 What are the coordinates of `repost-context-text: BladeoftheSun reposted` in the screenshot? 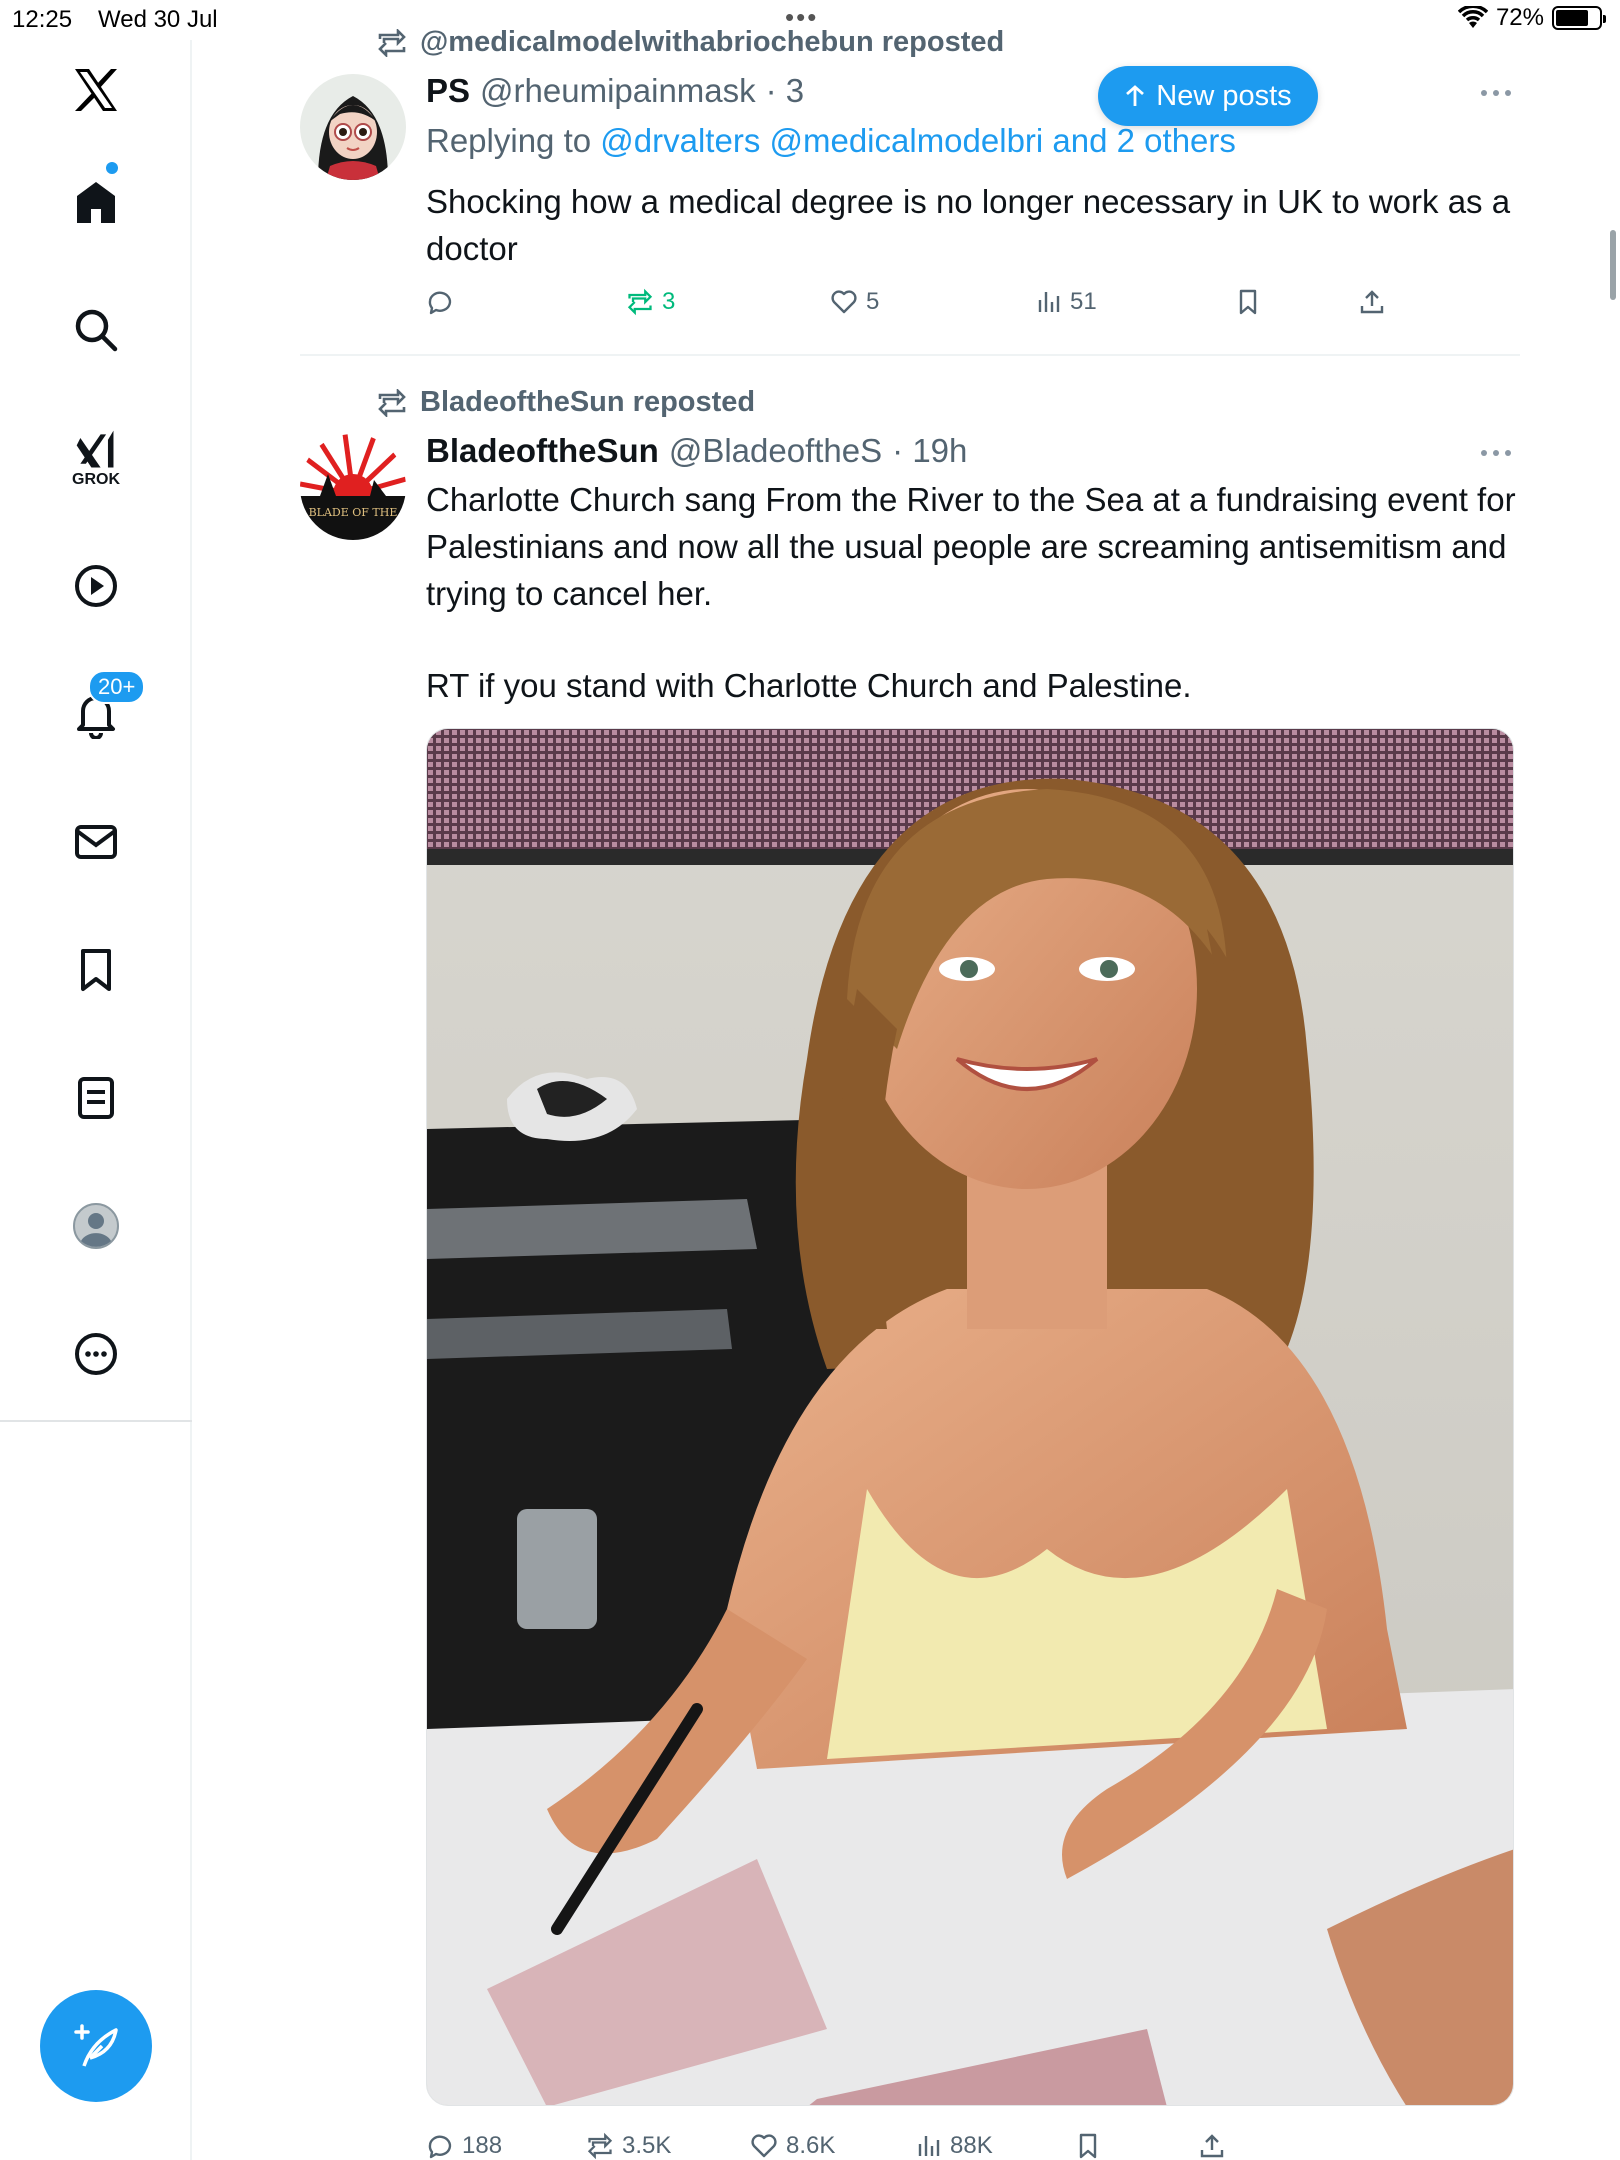 It's located at (588, 402).